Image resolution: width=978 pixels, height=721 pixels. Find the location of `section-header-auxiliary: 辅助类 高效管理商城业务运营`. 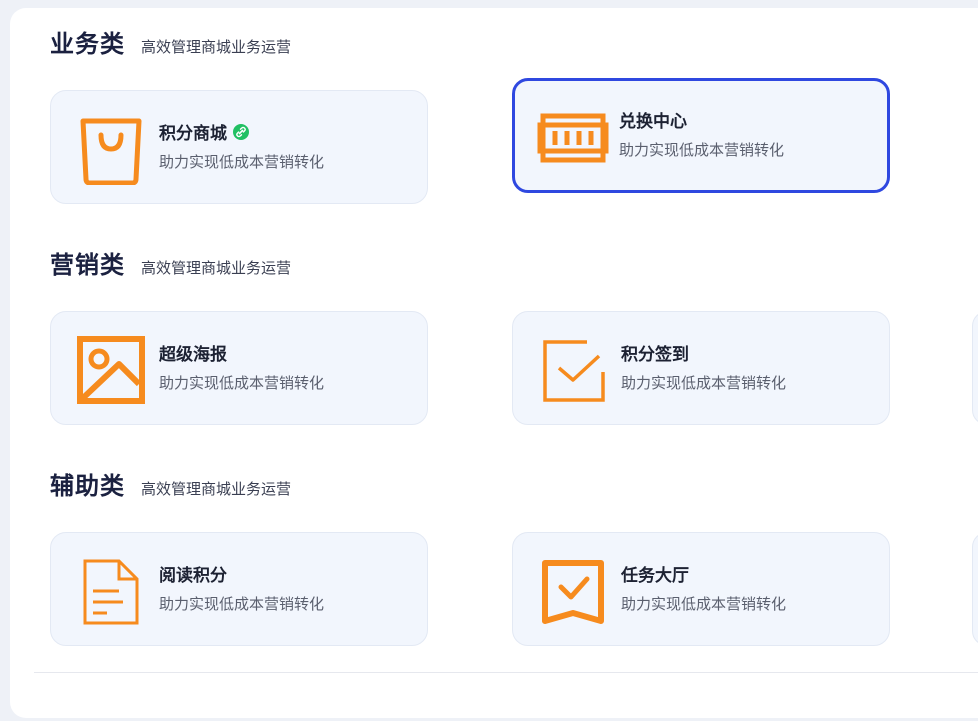

section-header-auxiliary: 辅助类 高效管理商城业务运营 is located at coordinates (170, 483).